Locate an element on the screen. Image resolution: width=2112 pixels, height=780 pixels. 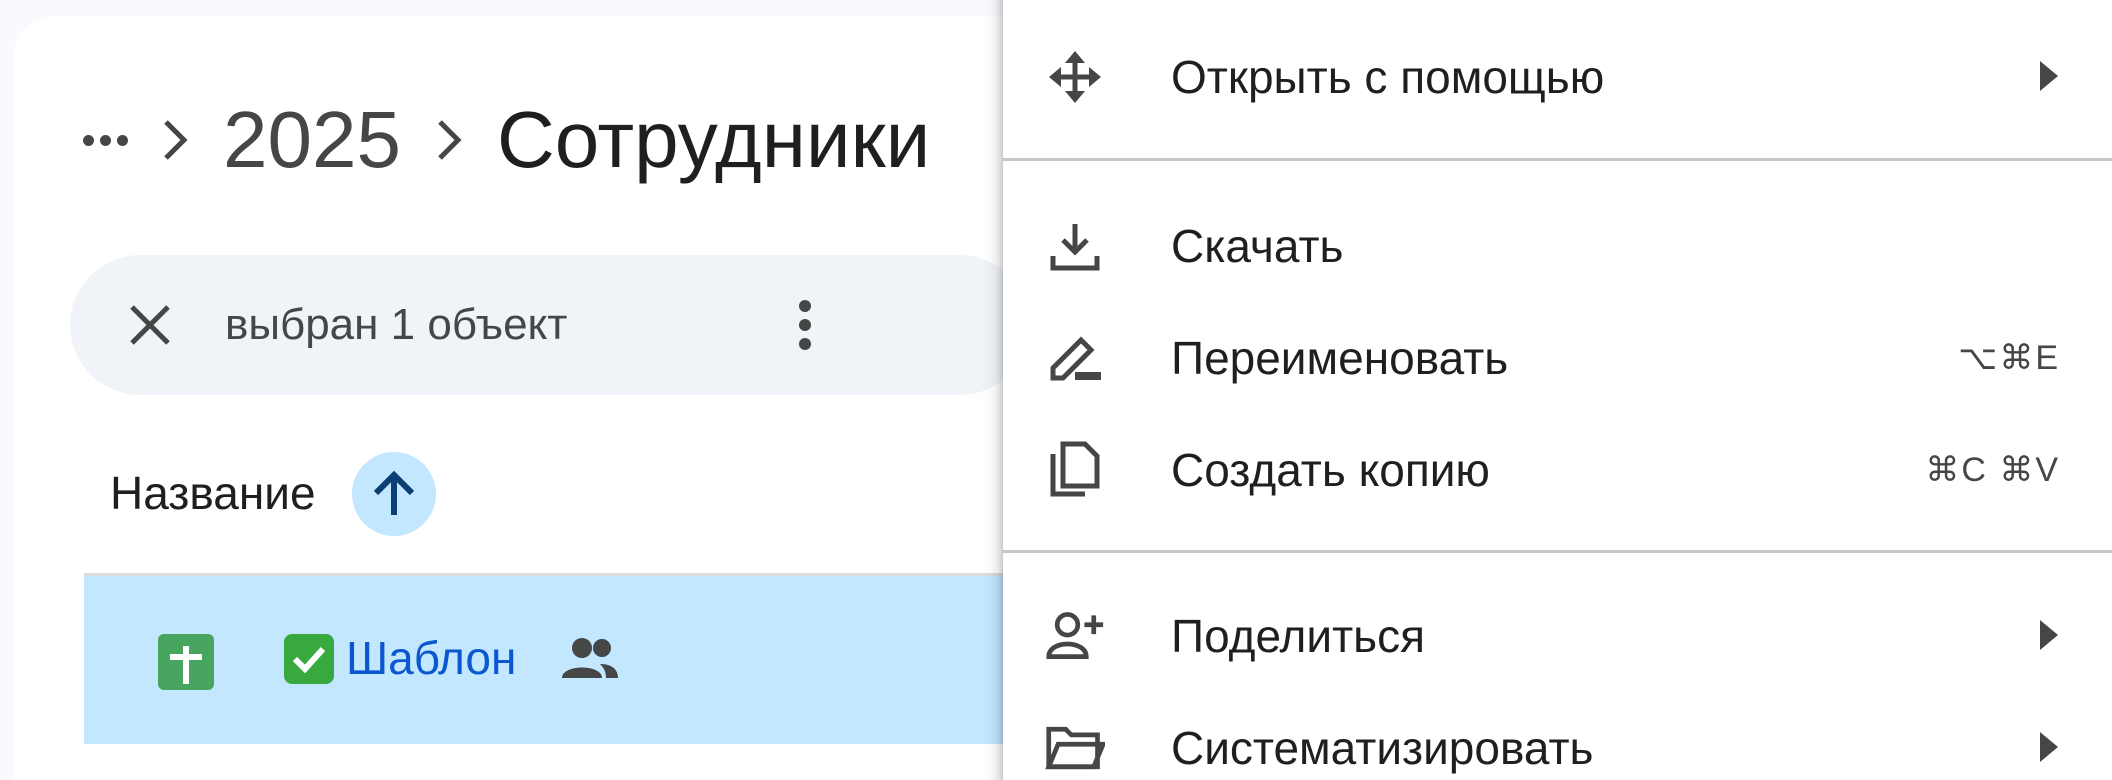
file-name: Шаблон is located at coordinates (431, 658).